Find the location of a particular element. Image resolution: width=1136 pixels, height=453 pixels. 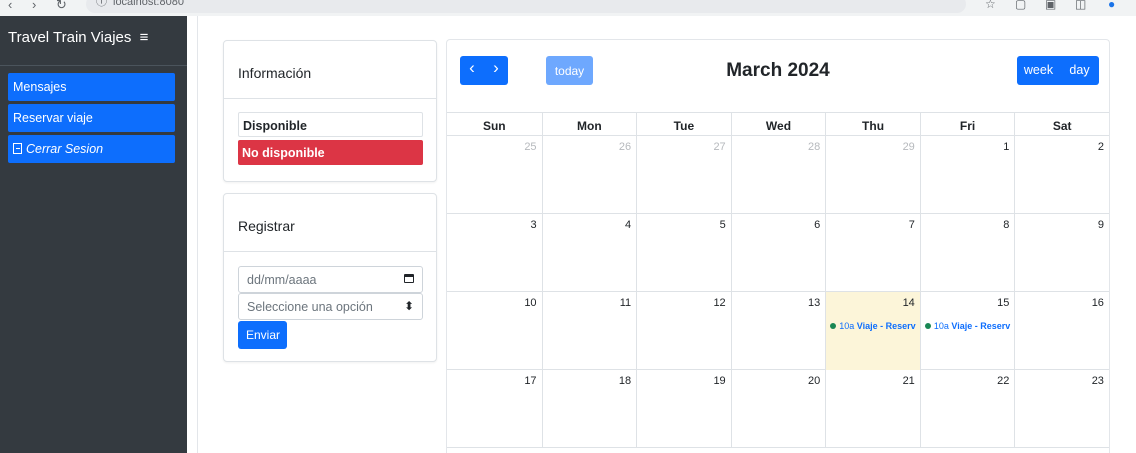

submit-button: Enviar is located at coordinates (262, 335).